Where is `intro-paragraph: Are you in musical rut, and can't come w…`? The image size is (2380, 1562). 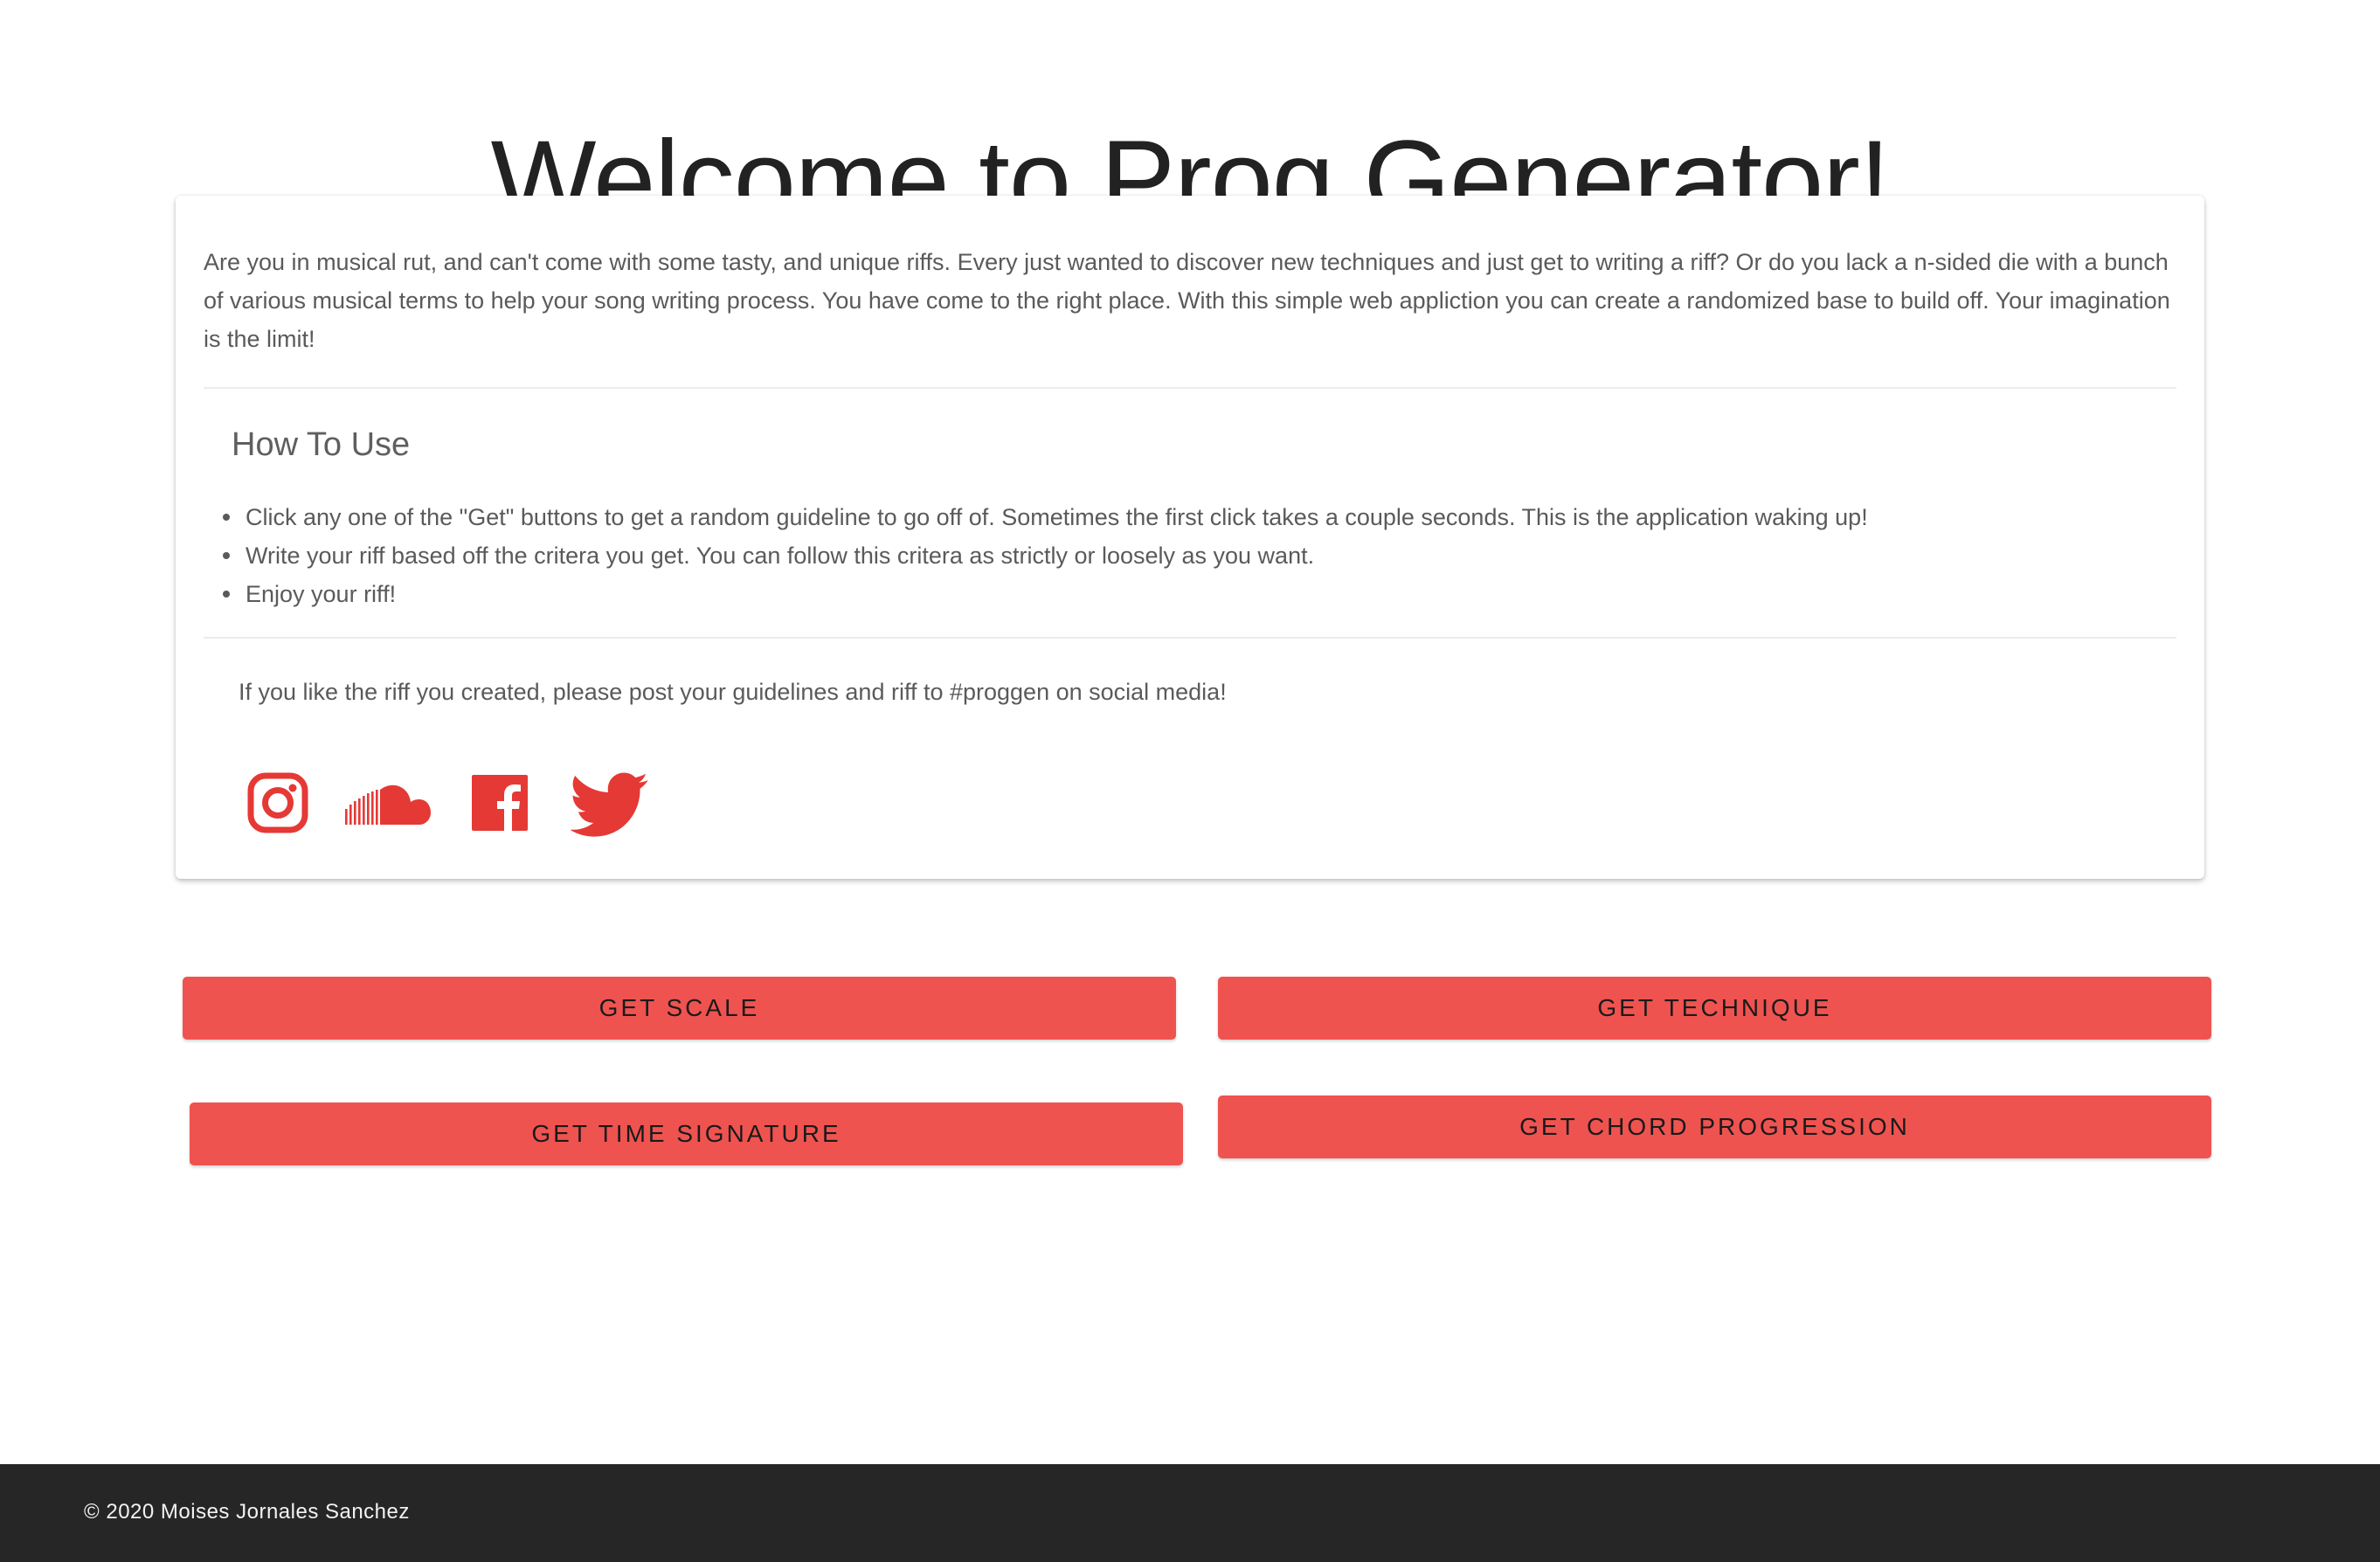 intro-paragraph: Are you in musical rut, and can't come w… is located at coordinates (1187, 300).